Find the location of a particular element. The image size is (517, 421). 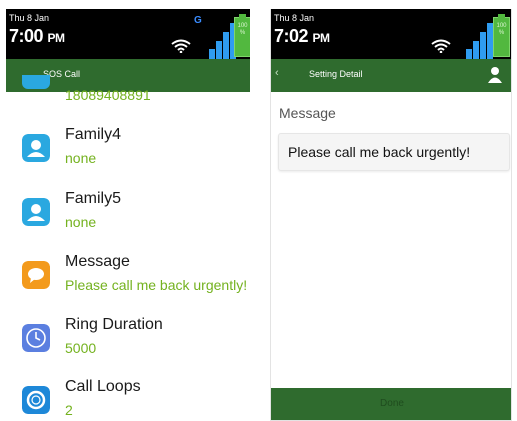

item-title: Call Loops is located at coordinates (103, 386).